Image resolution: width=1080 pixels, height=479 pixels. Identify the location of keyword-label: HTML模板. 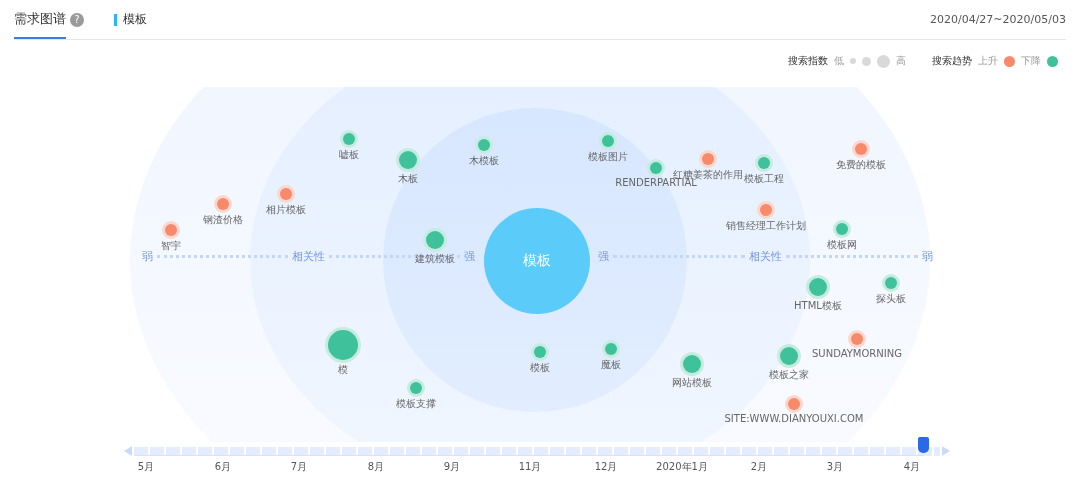
(818, 306).